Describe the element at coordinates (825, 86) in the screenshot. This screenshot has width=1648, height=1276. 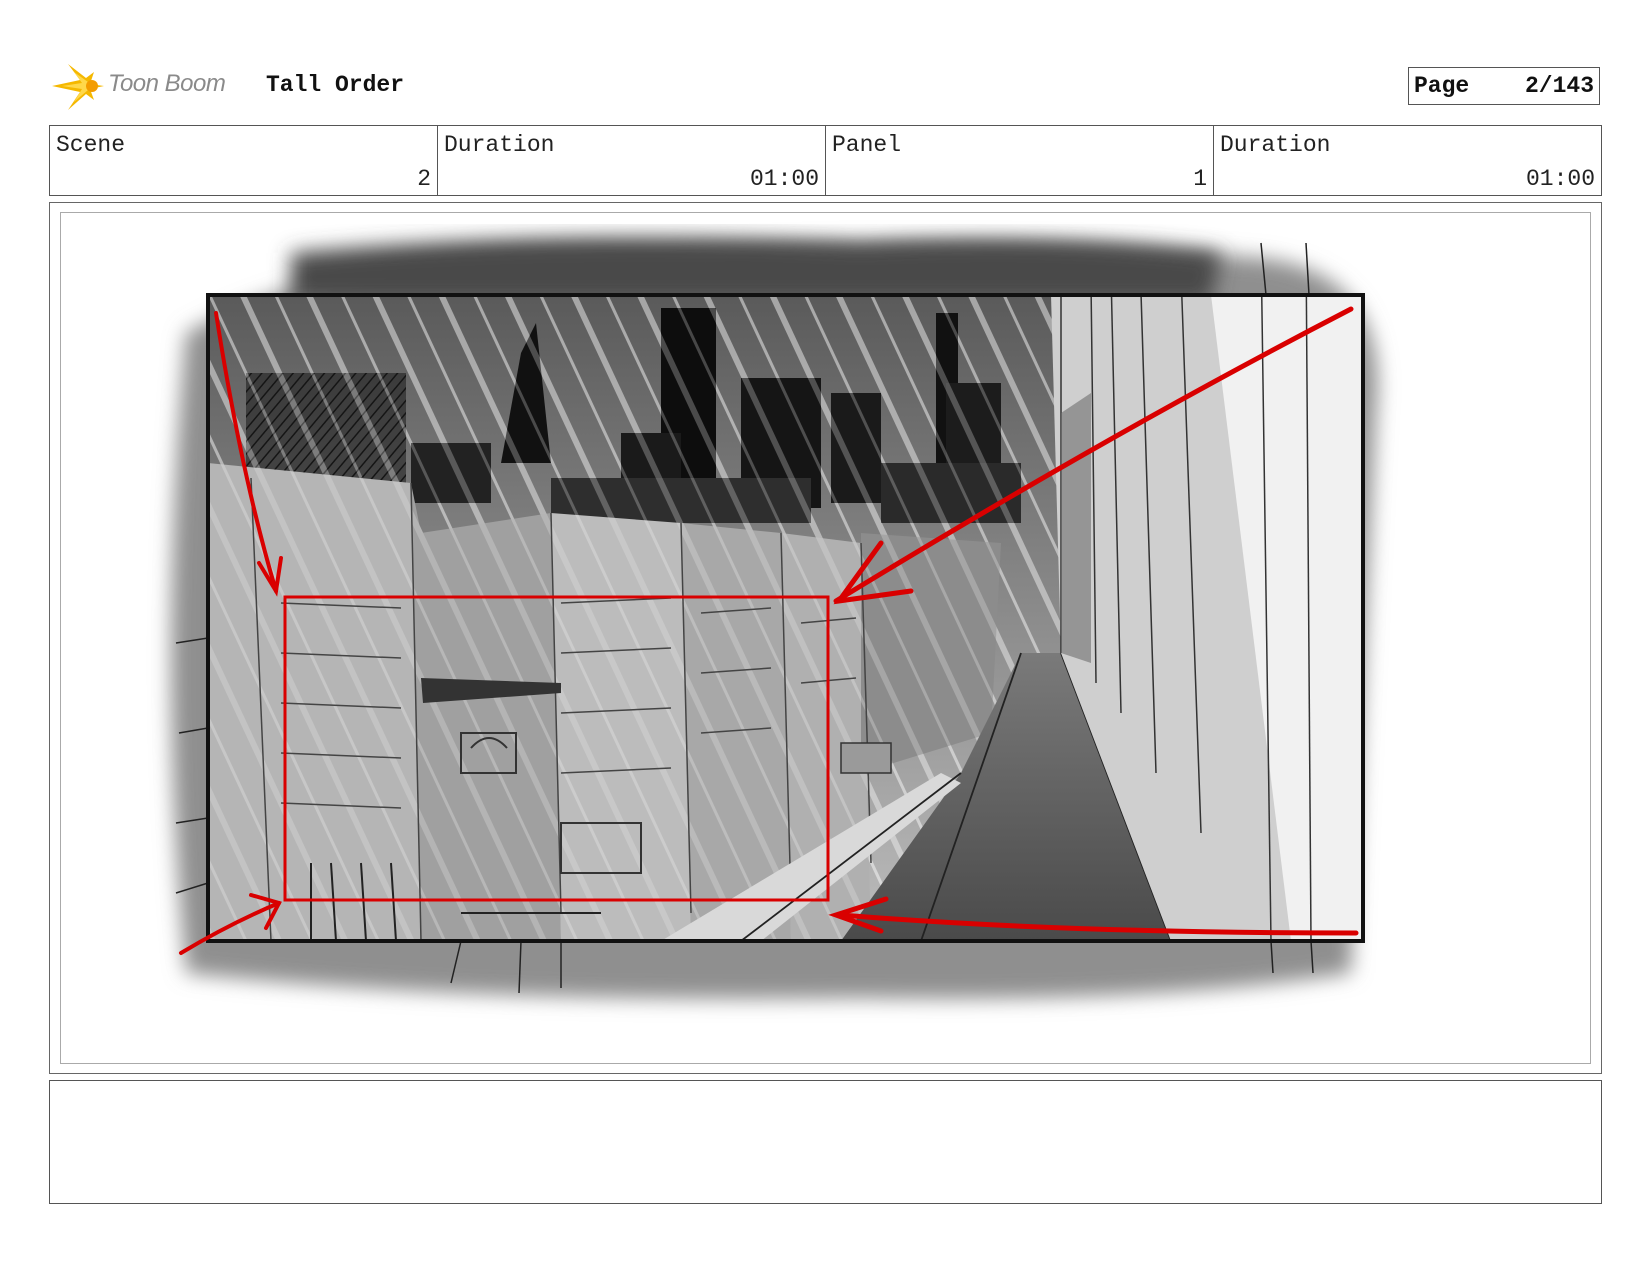
I see `storyboard-header: Toon Boom Tall Order Page 2/143` at that location.